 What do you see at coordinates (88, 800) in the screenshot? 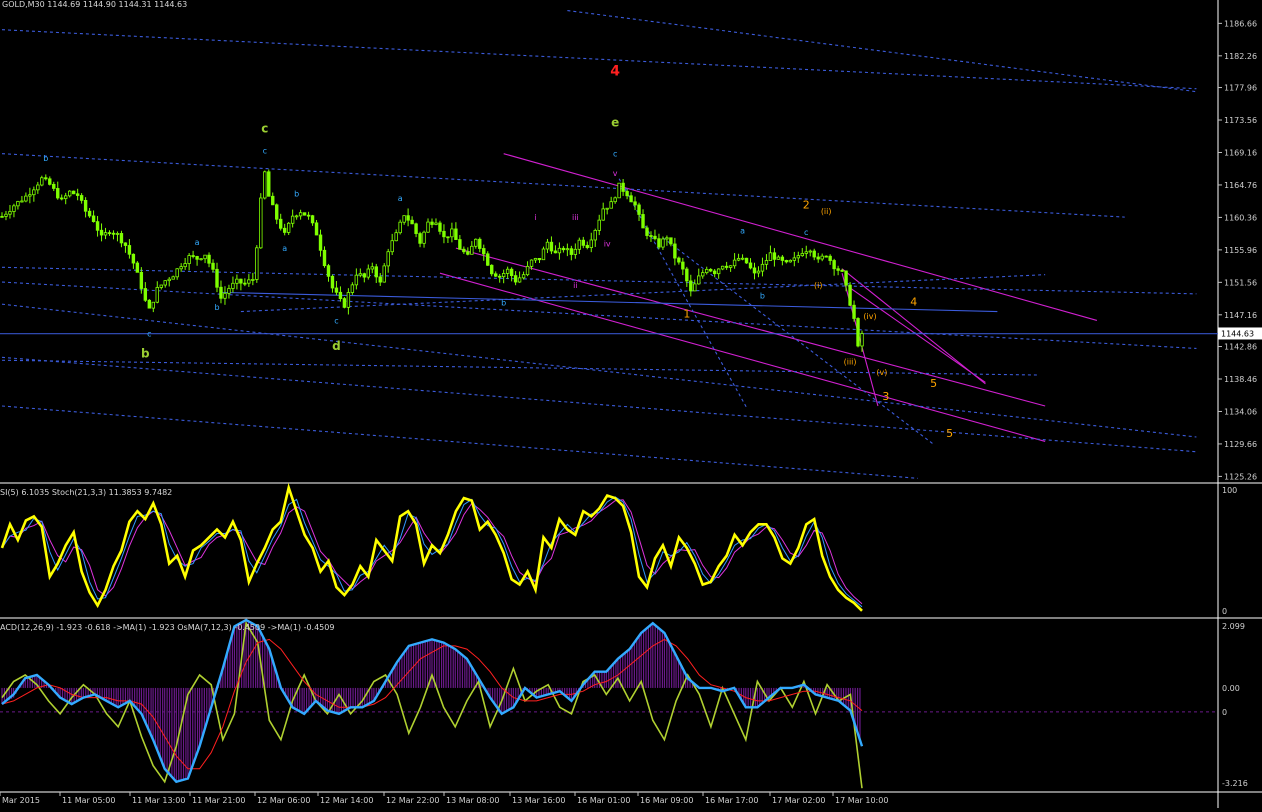
I see `x-tick-label: 11 Mar 05:00` at bounding box center [88, 800].